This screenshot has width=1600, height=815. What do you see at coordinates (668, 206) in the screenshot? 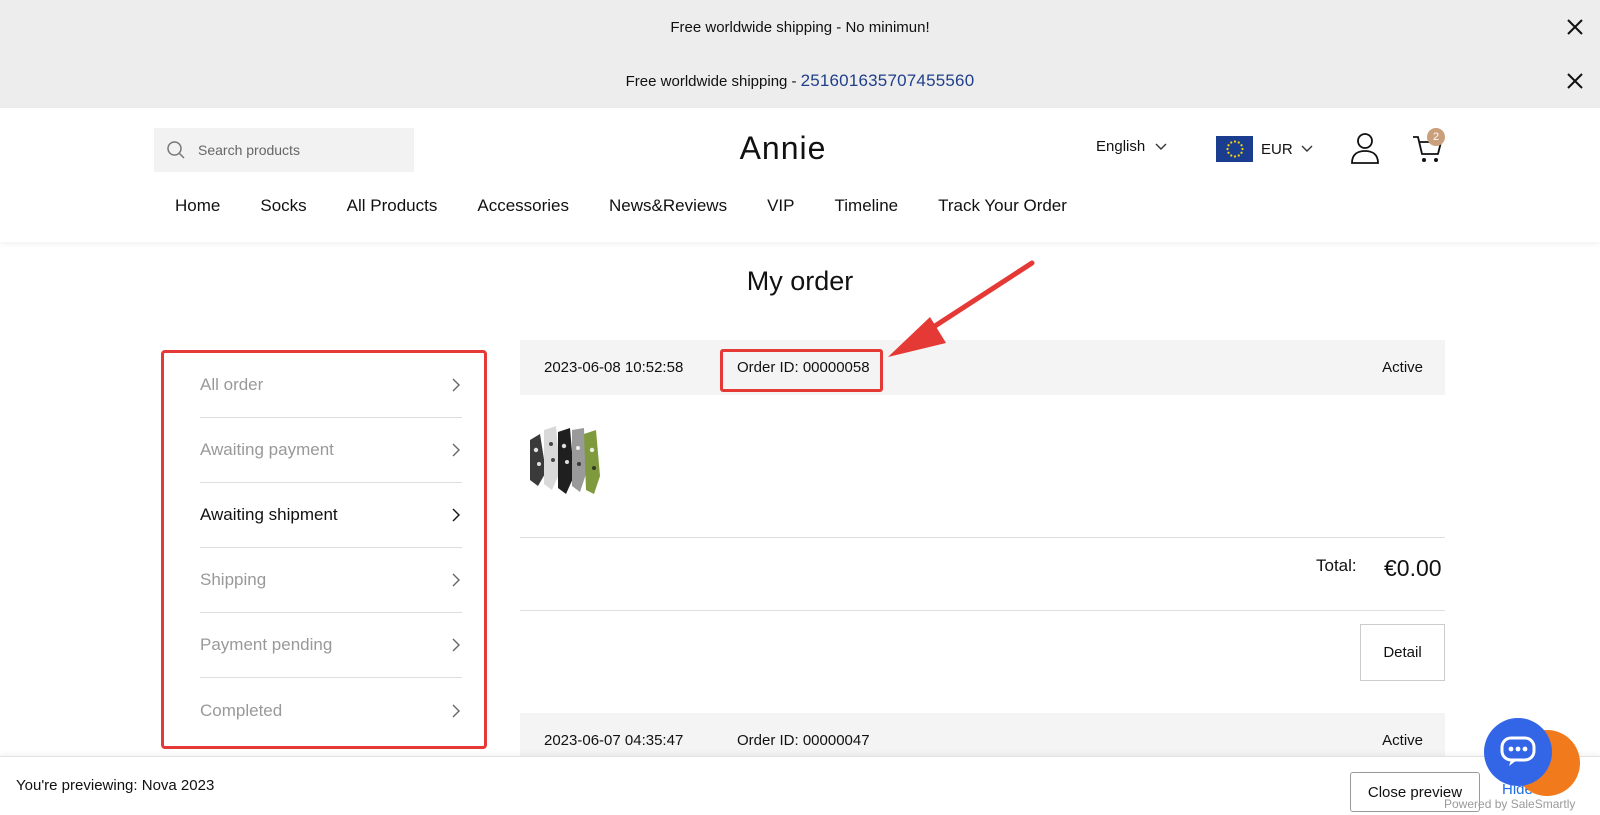
I see `nav-item-news-reviews: News&Reviews` at bounding box center [668, 206].